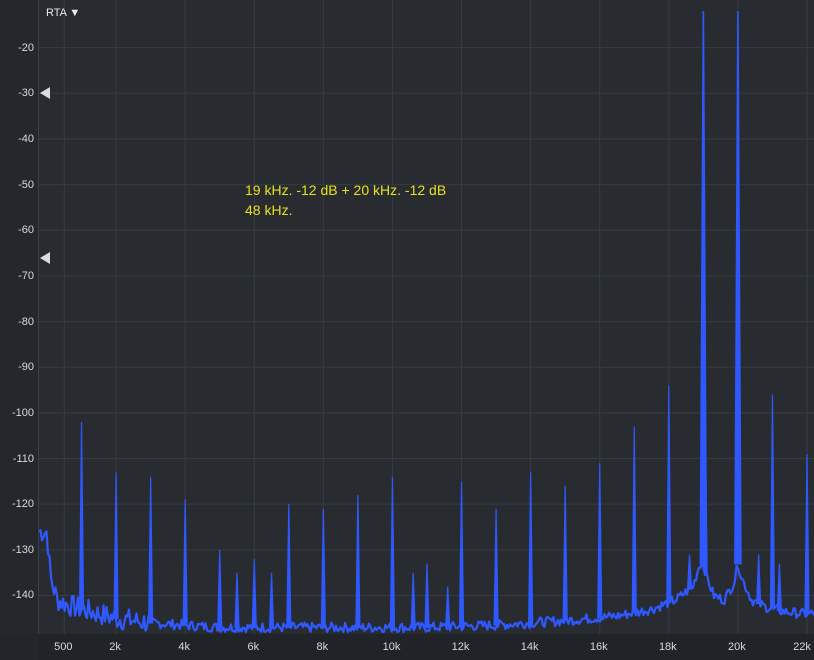 The width and height of the screenshot is (814, 660). Describe the element at coordinates (184, 647) in the screenshot. I see `x-tick-label: 4k` at that location.